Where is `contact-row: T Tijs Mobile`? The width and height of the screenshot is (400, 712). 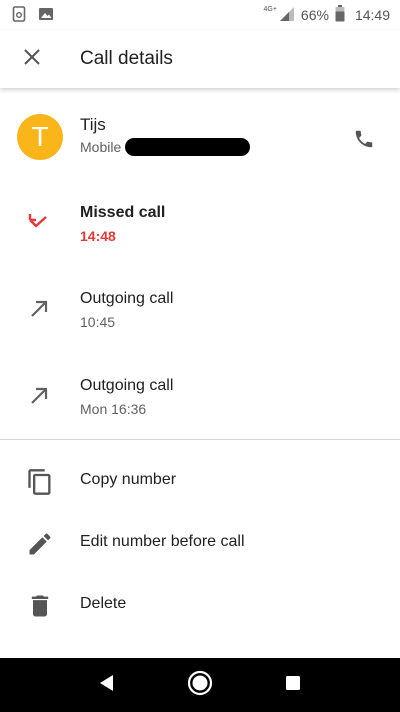 contact-row: T Tijs Mobile is located at coordinates (200, 137).